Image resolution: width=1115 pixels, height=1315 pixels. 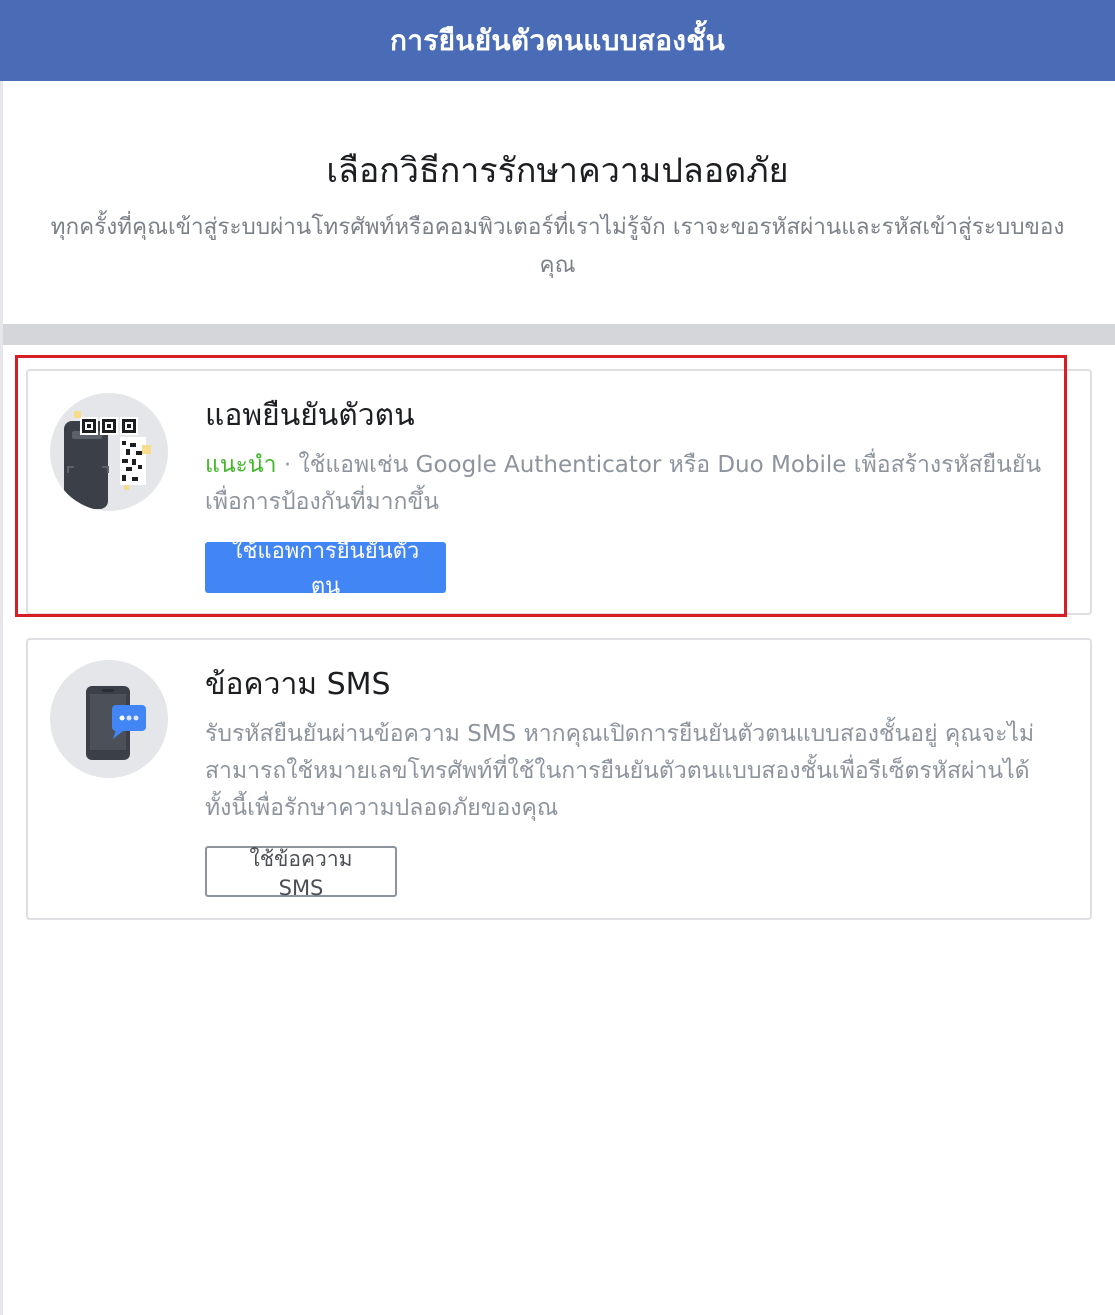 What do you see at coordinates (241, 465) in the screenshot?
I see `recommended-label: แนะนำ` at bounding box center [241, 465].